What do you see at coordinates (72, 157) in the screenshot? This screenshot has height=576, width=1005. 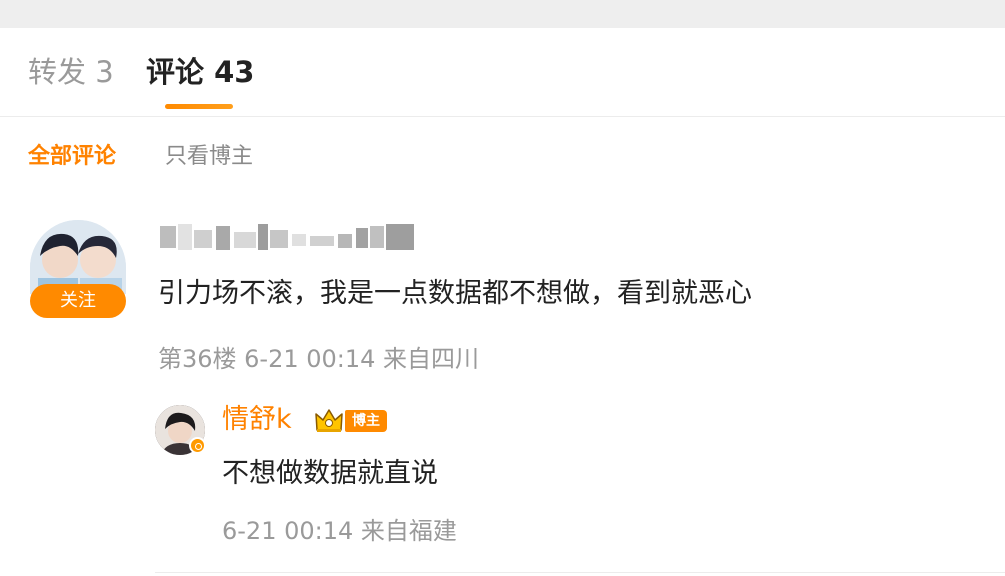 I see `filter-all-comments: 全部评论` at bounding box center [72, 157].